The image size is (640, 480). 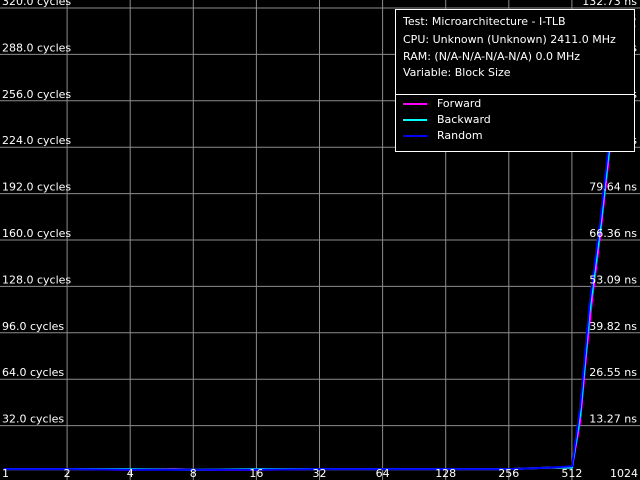 What do you see at coordinates (36, 4) in the screenshot?
I see `y-left-tick-label: 320.0 cycles` at bounding box center [36, 4].